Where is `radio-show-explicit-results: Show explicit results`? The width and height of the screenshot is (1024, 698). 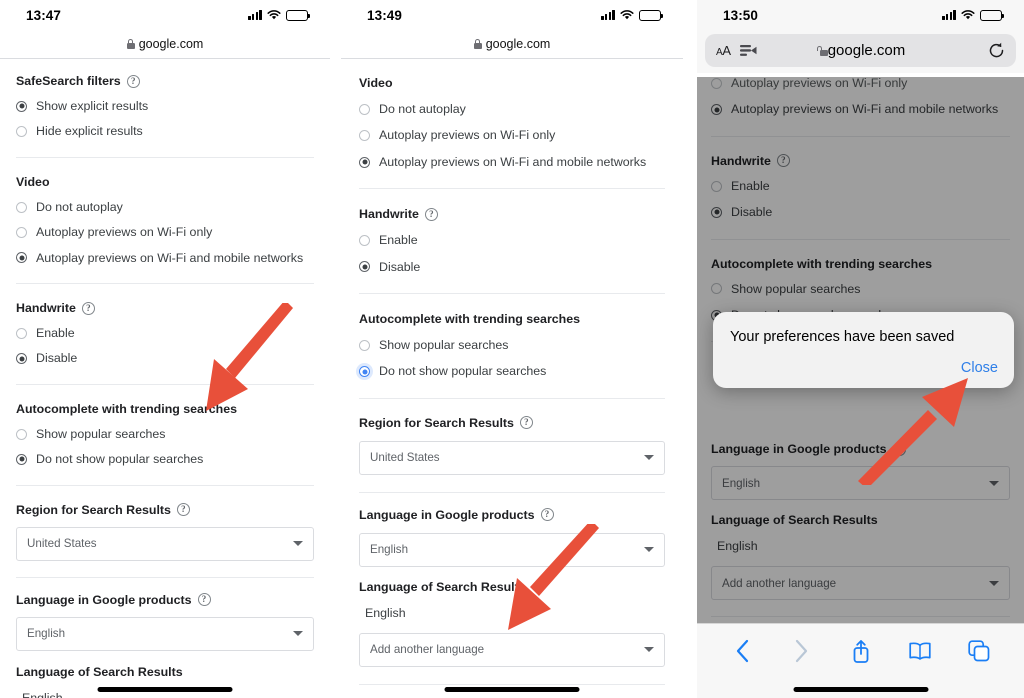
radio-show-explicit-results: Show explicit results is located at coordinates (165, 106).